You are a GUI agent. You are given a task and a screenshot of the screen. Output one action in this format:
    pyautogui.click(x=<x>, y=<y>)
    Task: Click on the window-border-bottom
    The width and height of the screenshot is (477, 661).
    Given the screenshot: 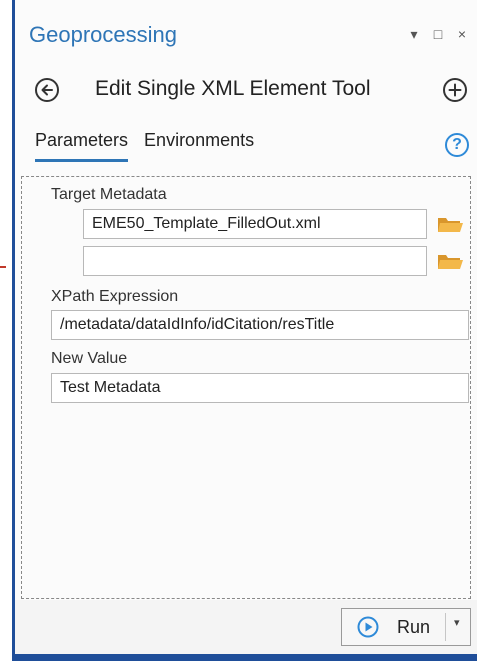 What is the action you would take?
    pyautogui.click(x=244, y=657)
    